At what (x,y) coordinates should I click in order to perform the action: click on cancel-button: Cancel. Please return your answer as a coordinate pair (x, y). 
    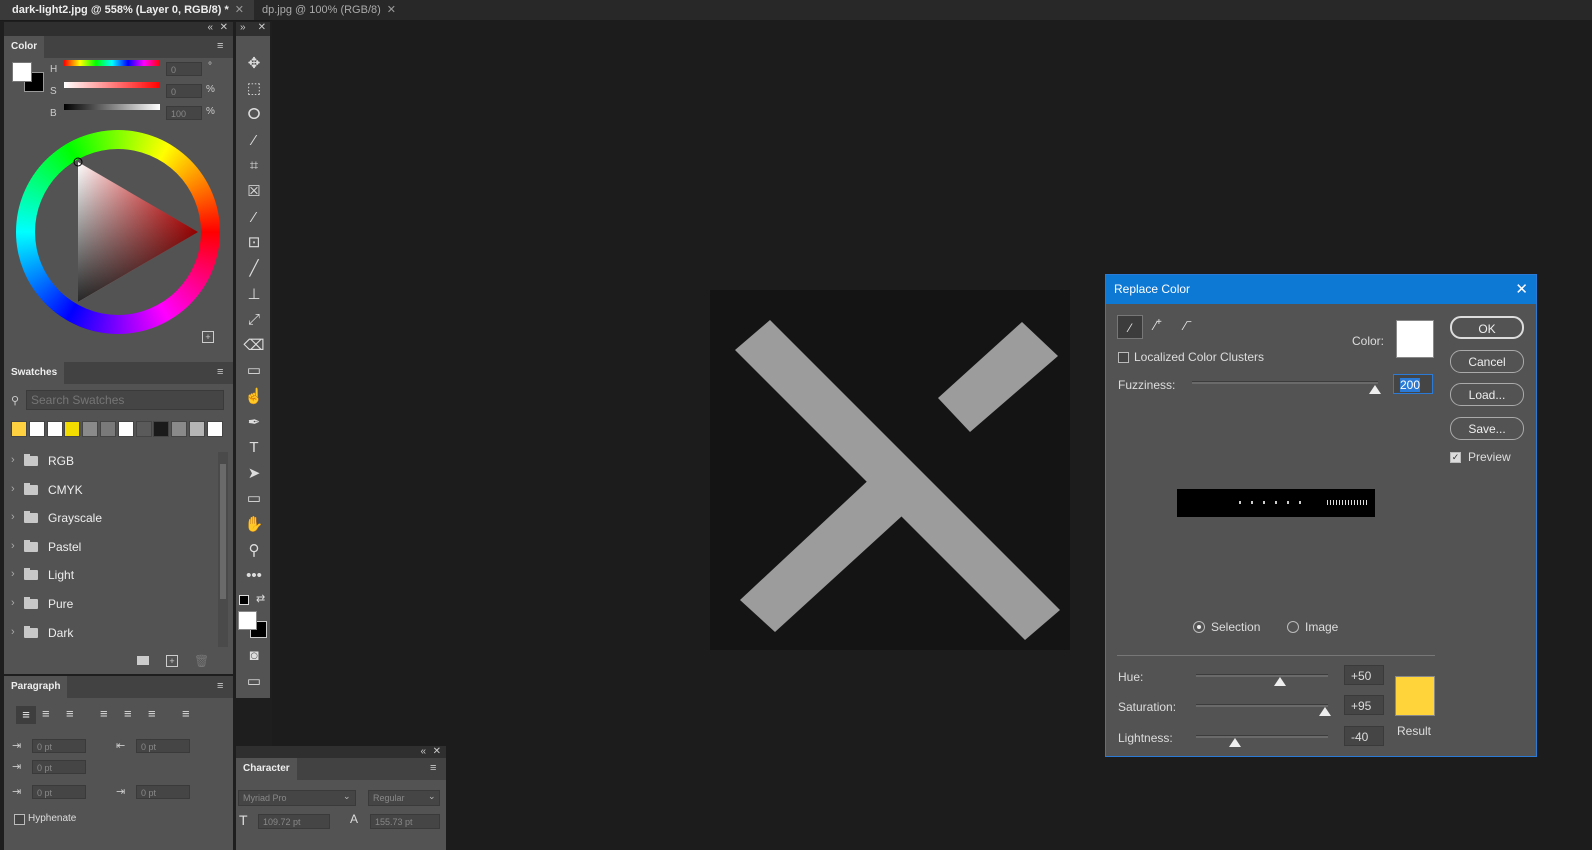
    Looking at the image, I should click on (1487, 361).